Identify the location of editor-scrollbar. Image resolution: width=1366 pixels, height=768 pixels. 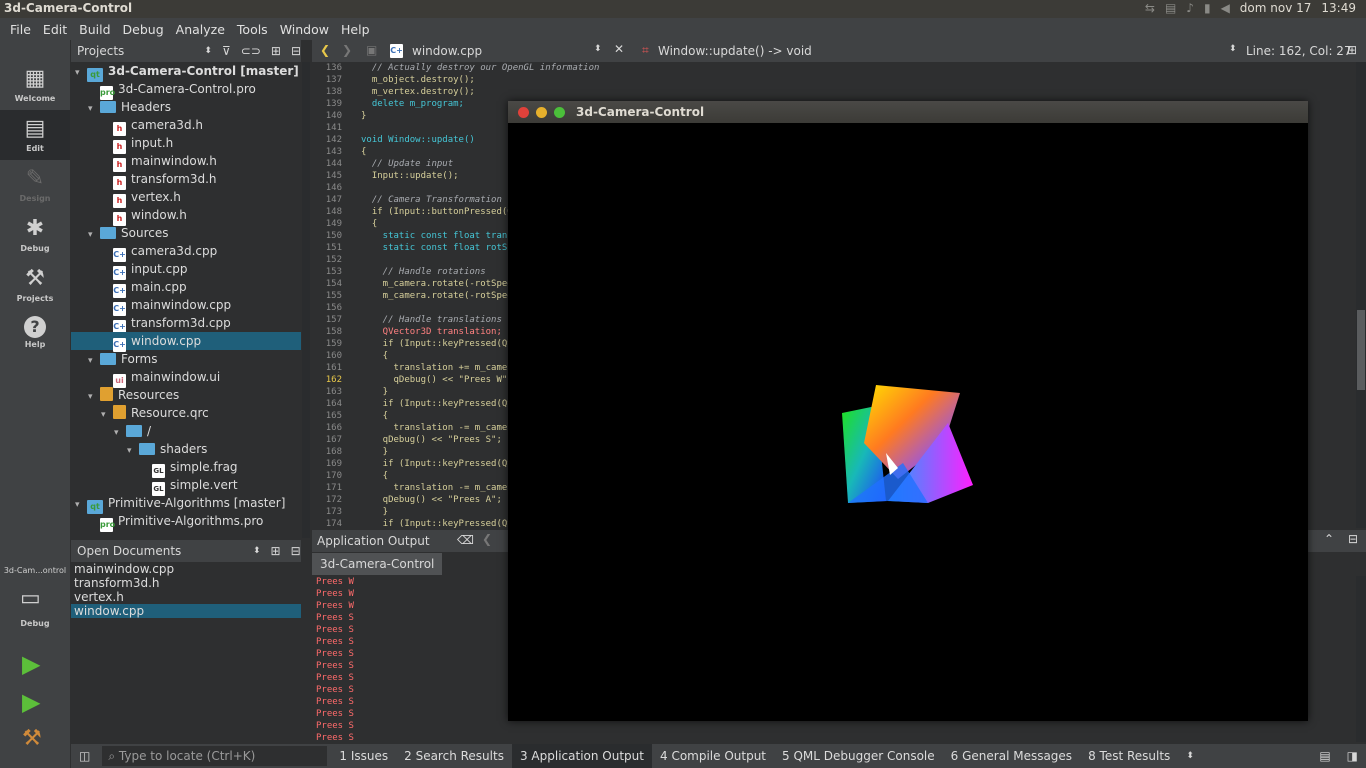
(1361, 295).